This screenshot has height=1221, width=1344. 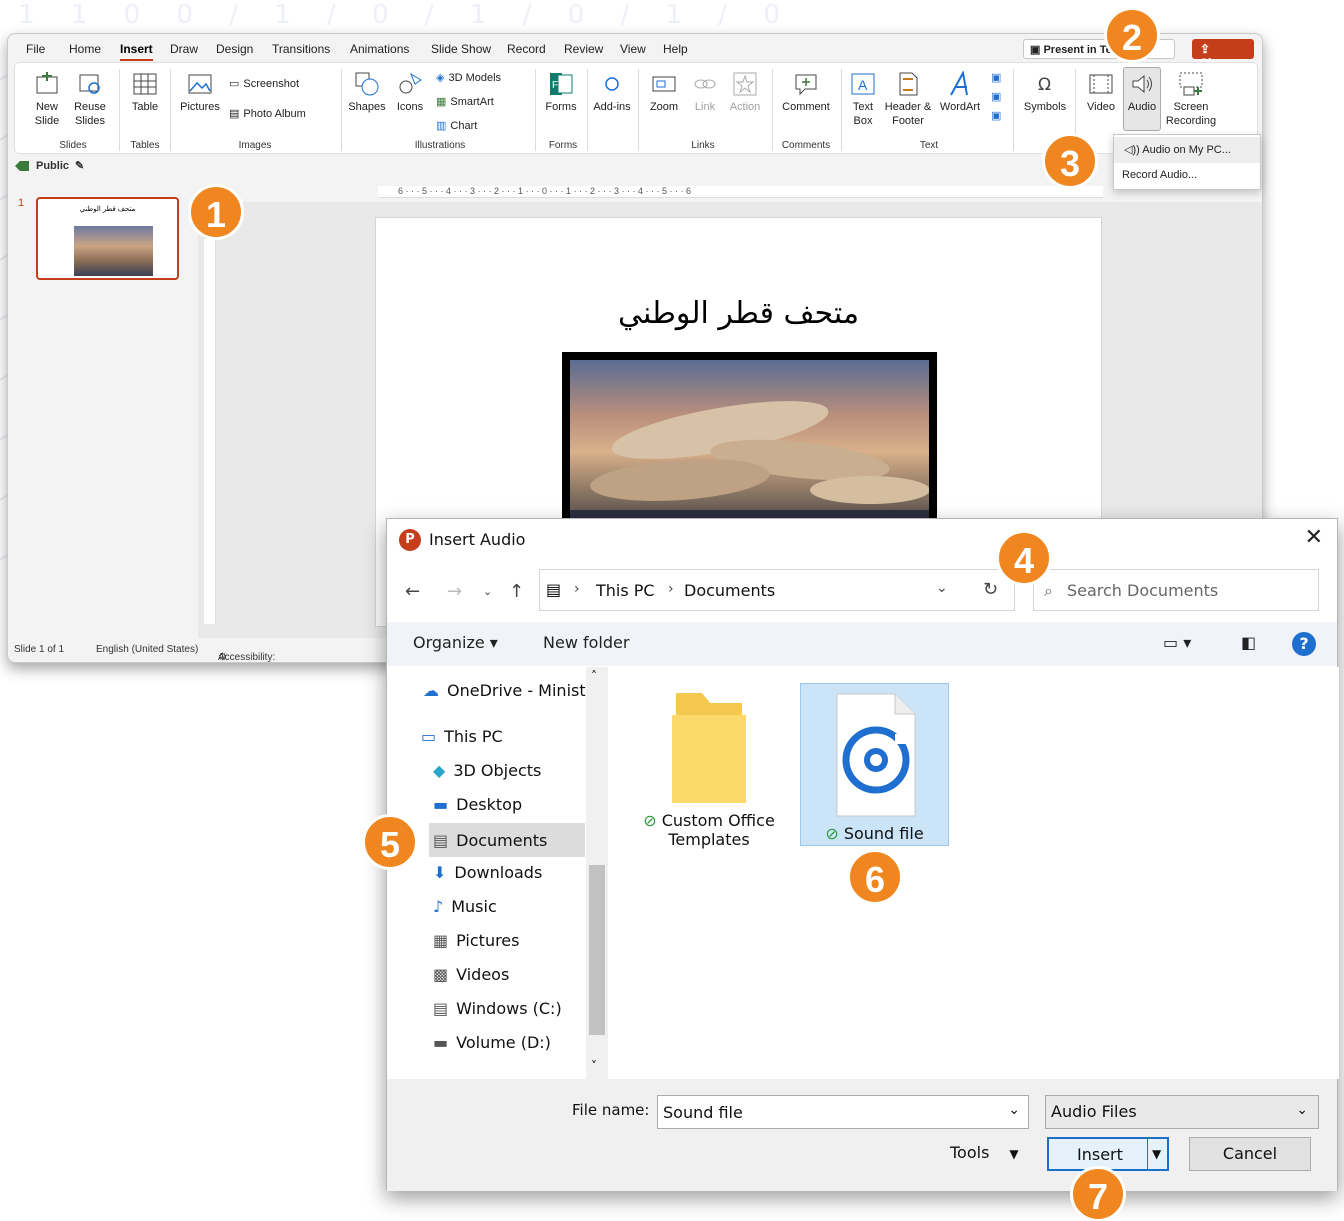 I want to click on tree-this-pc: ▭ This PC, so click(x=462, y=736).